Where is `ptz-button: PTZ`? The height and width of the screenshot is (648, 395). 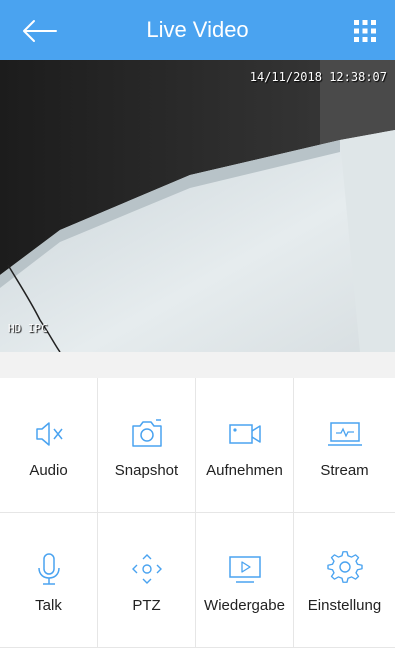 ptz-button: PTZ is located at coordinates (147, 580).